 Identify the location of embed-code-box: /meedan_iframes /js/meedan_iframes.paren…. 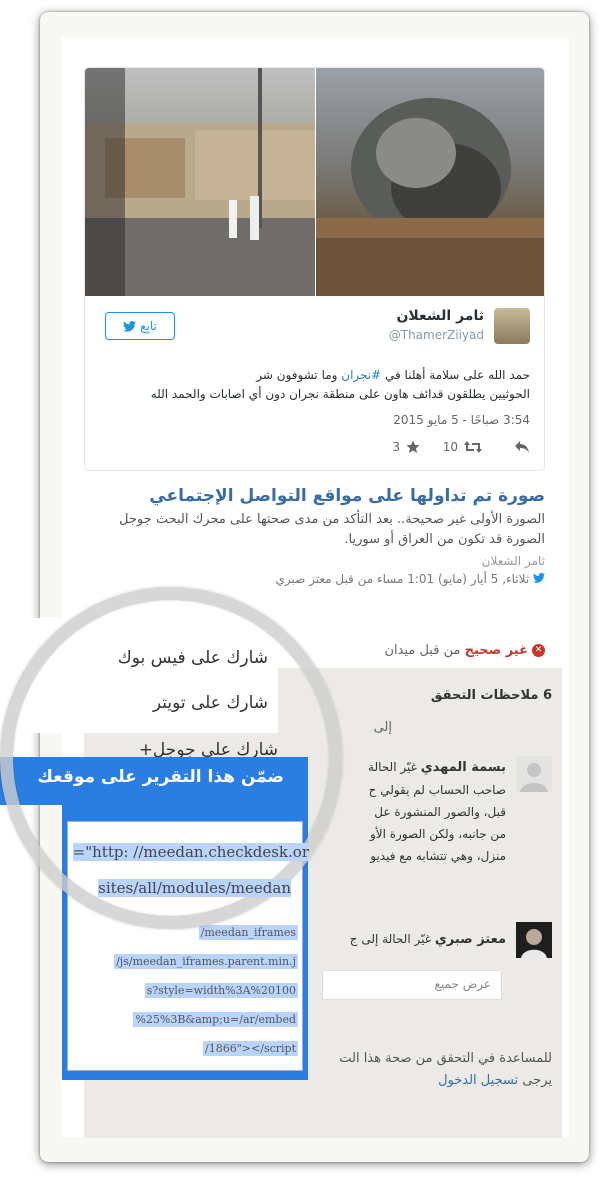
(185, 942).